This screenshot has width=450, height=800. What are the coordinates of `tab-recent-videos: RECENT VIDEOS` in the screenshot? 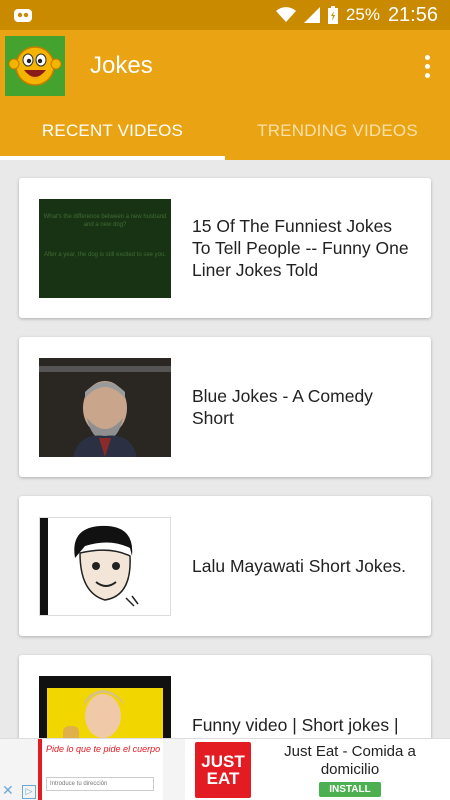 It's located at (112, 131).